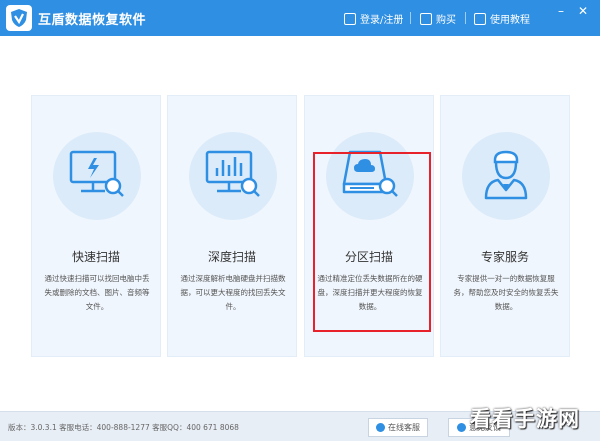  I want to click on tutorial-button: 使用教程, so click(502, 18).